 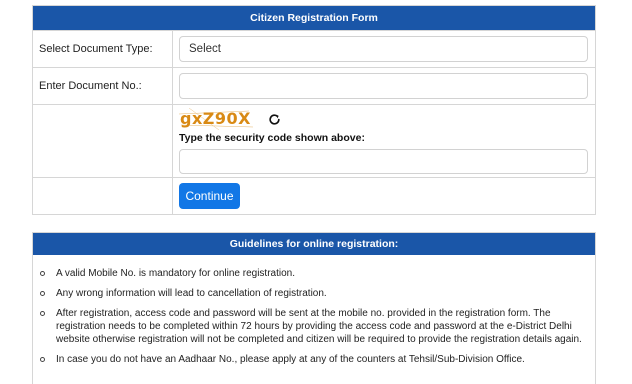 I want to click on document-no-row: Enter Document No.:, so click(x=314, y=85).